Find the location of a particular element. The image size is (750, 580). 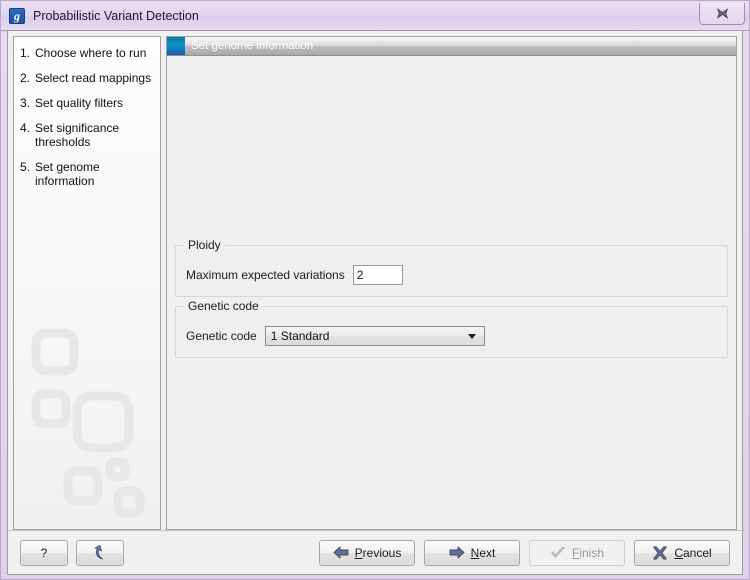

chevron-down-icon is located at coordinates (471, 336).